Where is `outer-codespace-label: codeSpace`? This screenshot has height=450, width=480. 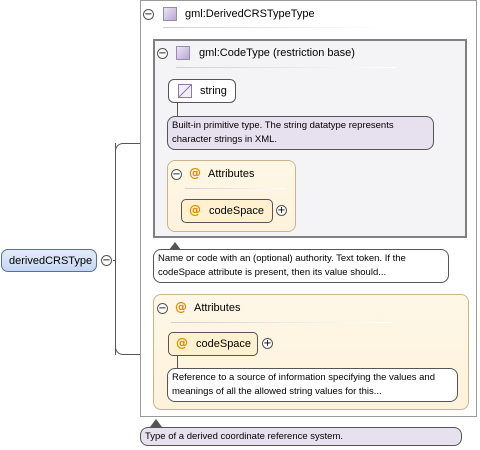
outer-codespace-label: codeSpace is located at coordinates (224, 344).